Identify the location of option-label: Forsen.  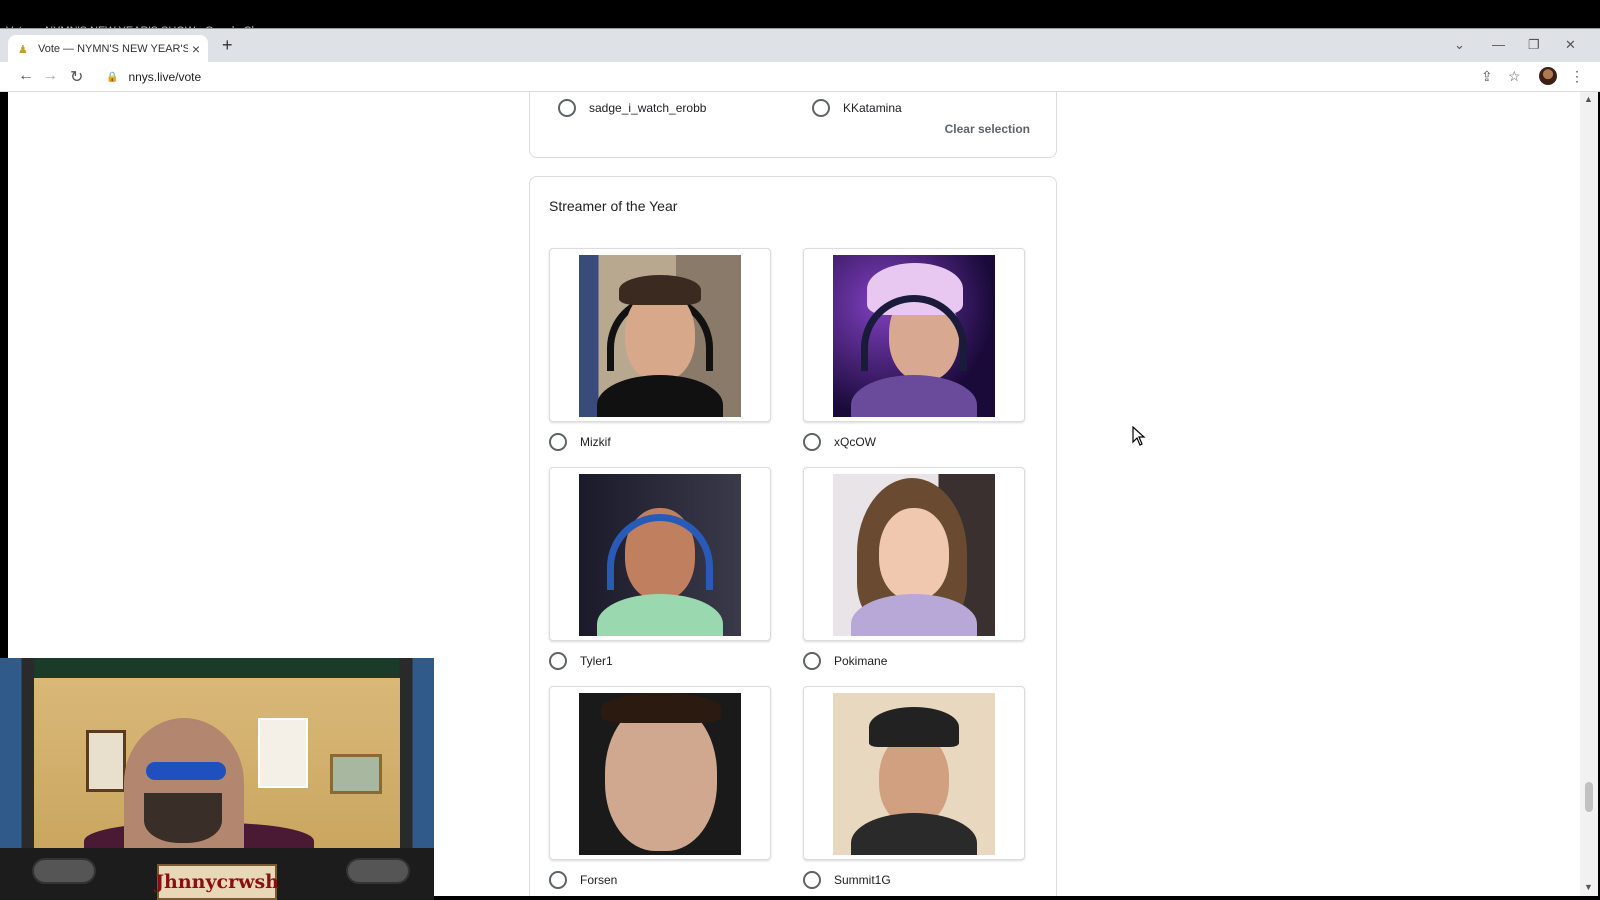
(599, 880).